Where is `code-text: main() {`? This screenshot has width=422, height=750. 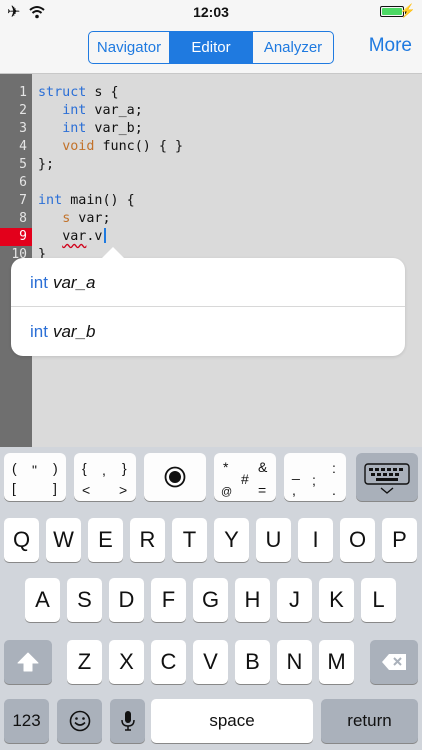 code-text: main() { is located at coordinates (98, 200).